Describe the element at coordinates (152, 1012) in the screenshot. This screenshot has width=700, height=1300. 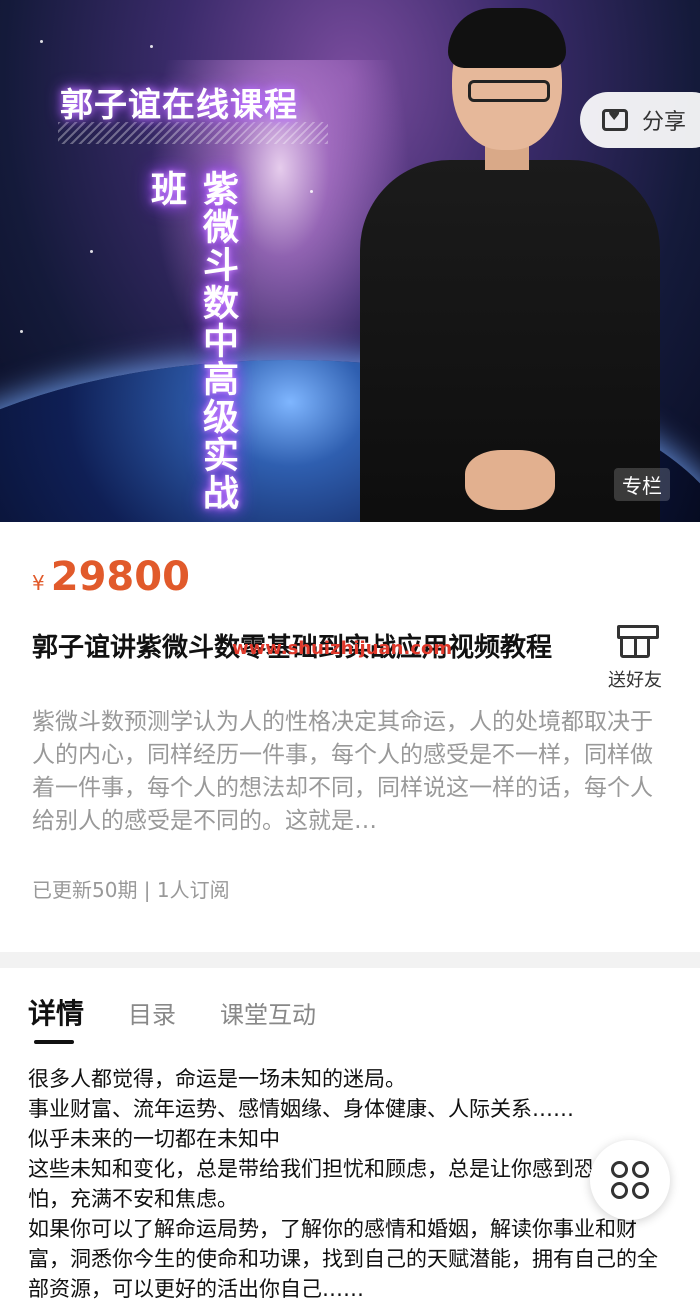
I see `tab-catalog: 目录` at that location.